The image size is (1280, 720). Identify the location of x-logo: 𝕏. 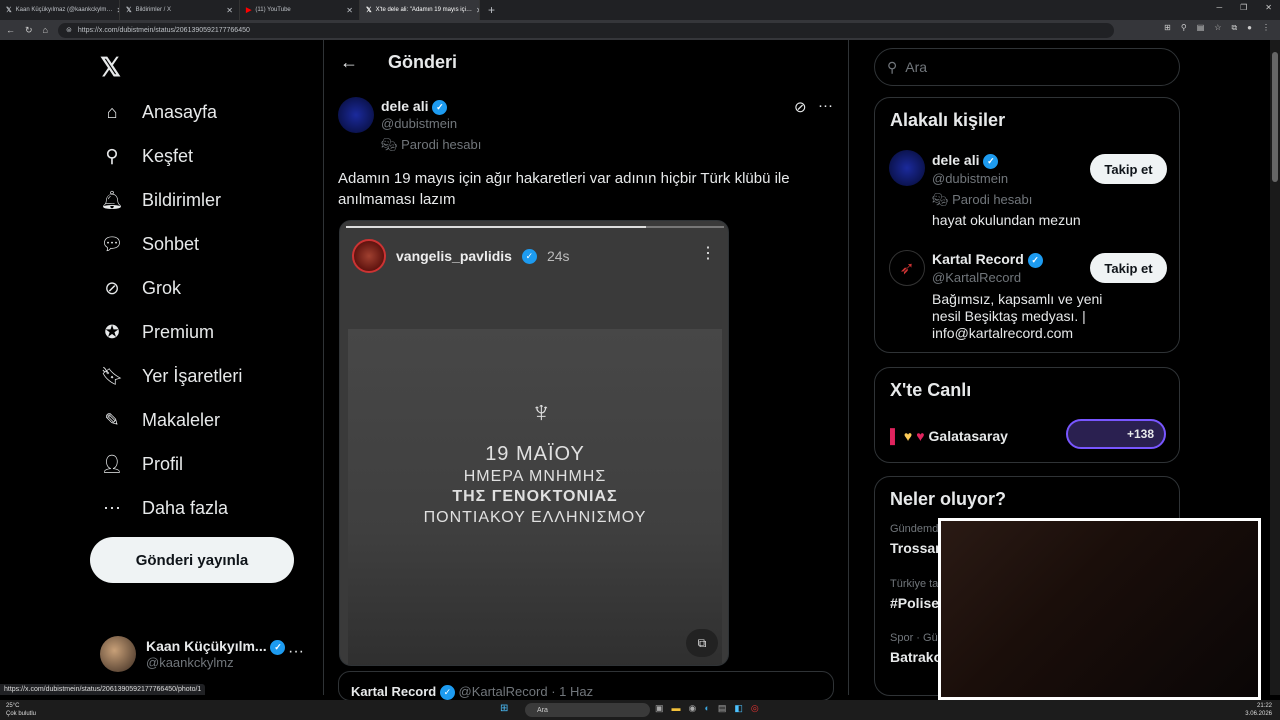
(110, 67).